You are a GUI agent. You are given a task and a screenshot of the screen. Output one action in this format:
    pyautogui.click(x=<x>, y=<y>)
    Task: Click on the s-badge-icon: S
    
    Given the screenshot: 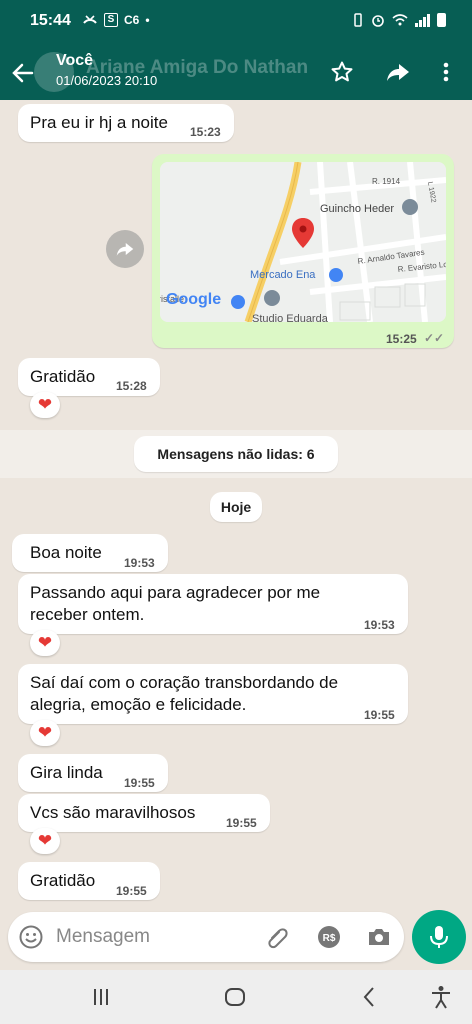 What is the action you would take?
    pyautogui.click(x=111, y=20)
    